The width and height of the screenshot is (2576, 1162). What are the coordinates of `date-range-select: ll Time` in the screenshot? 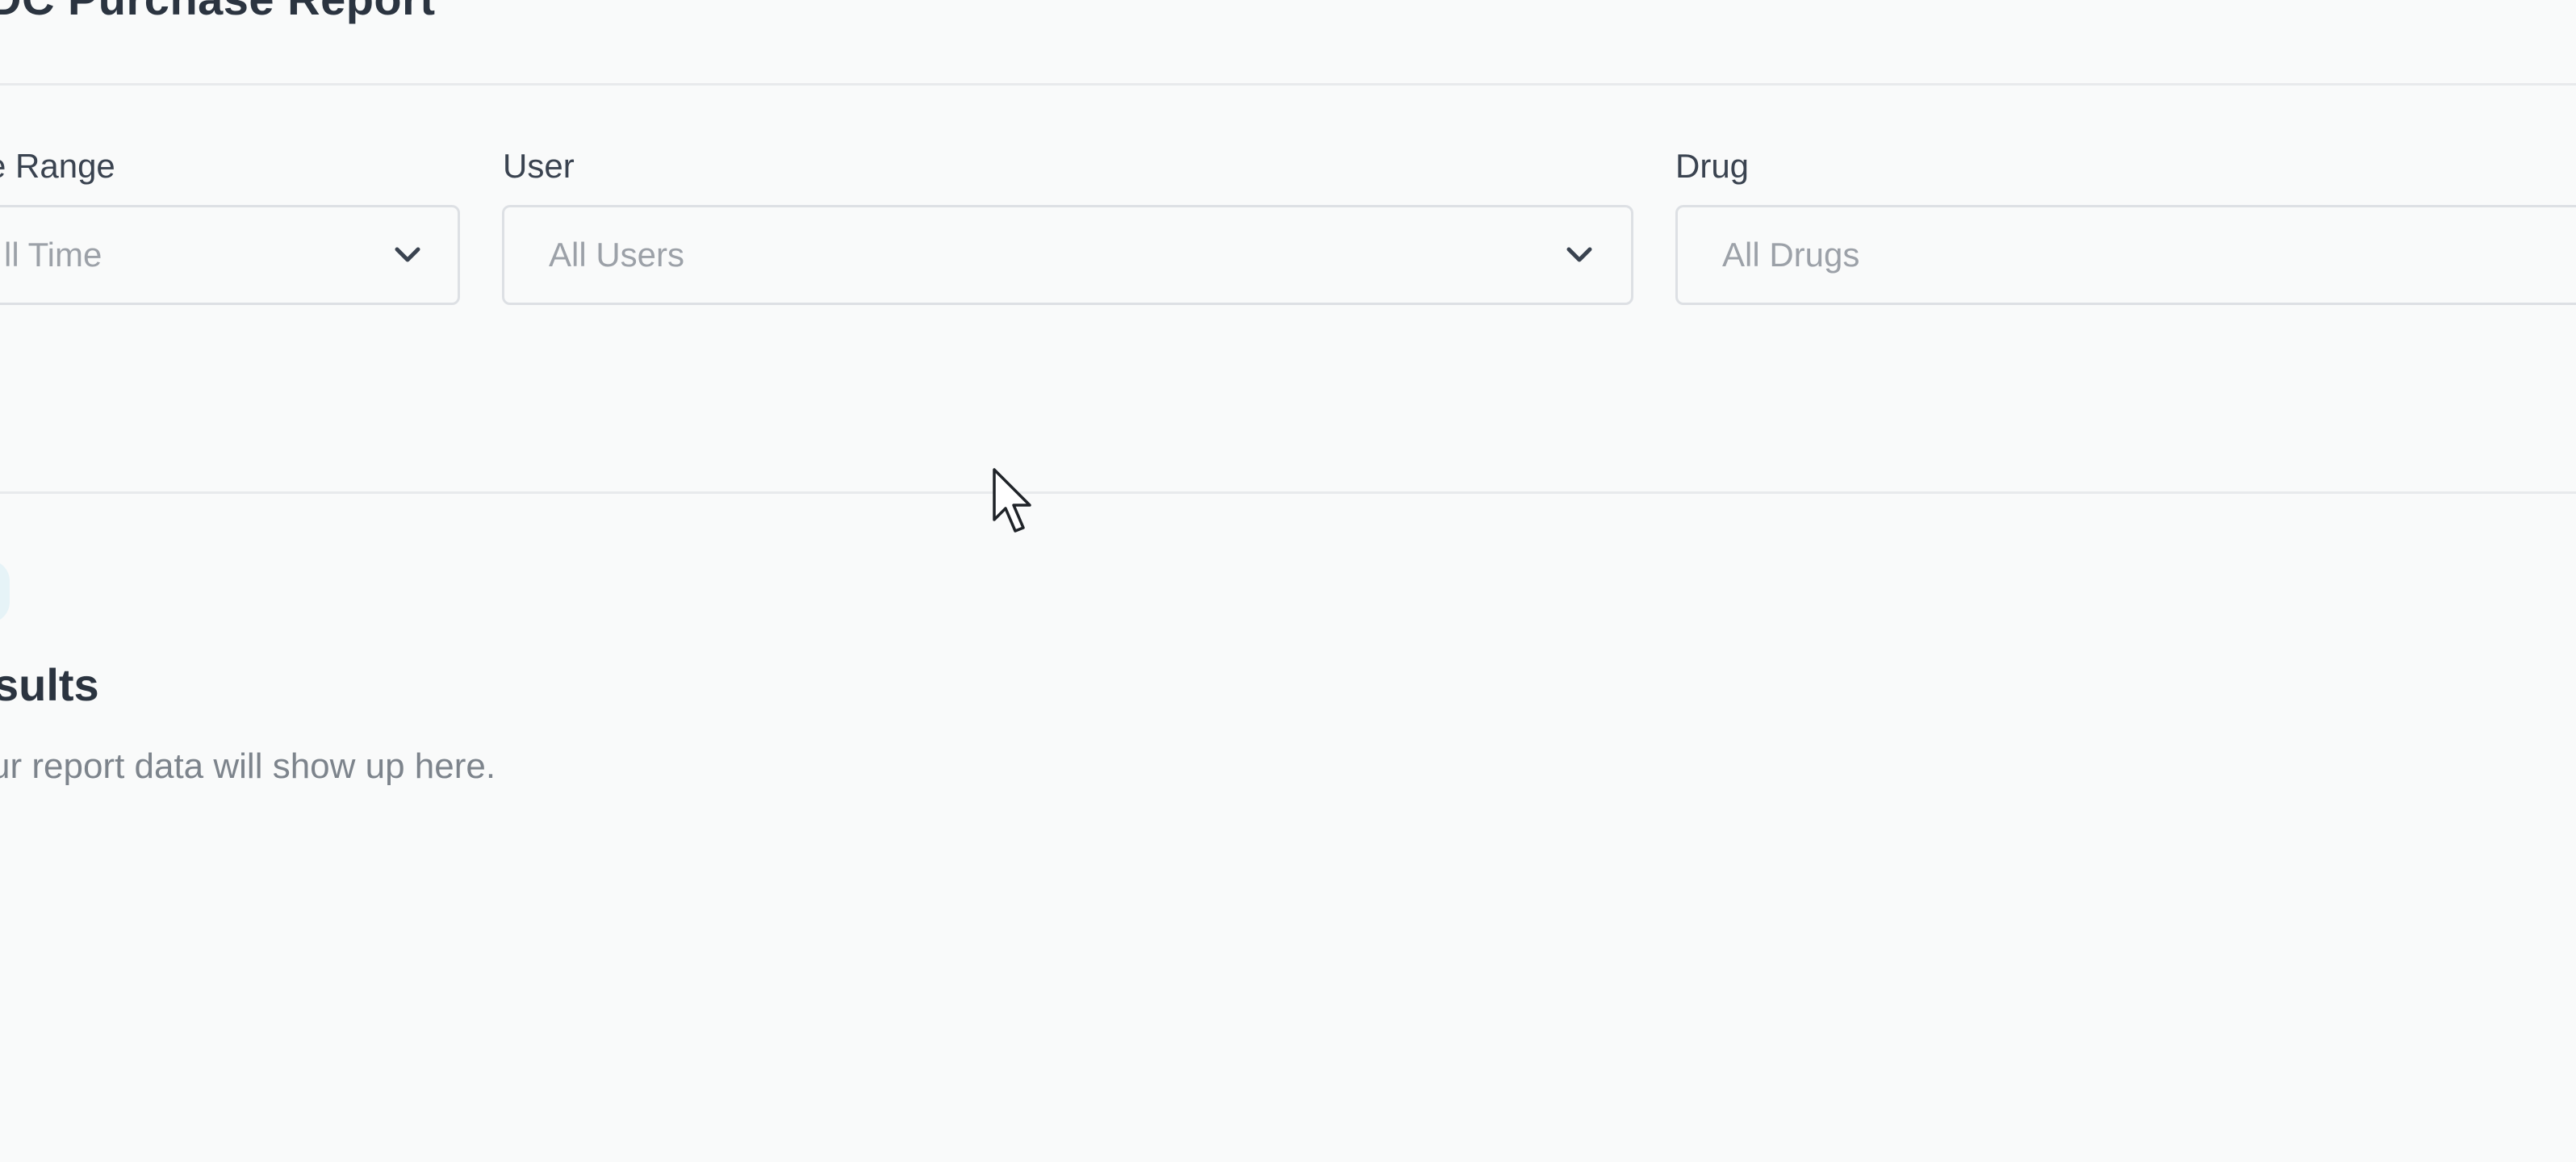 It's located at (230, 255).